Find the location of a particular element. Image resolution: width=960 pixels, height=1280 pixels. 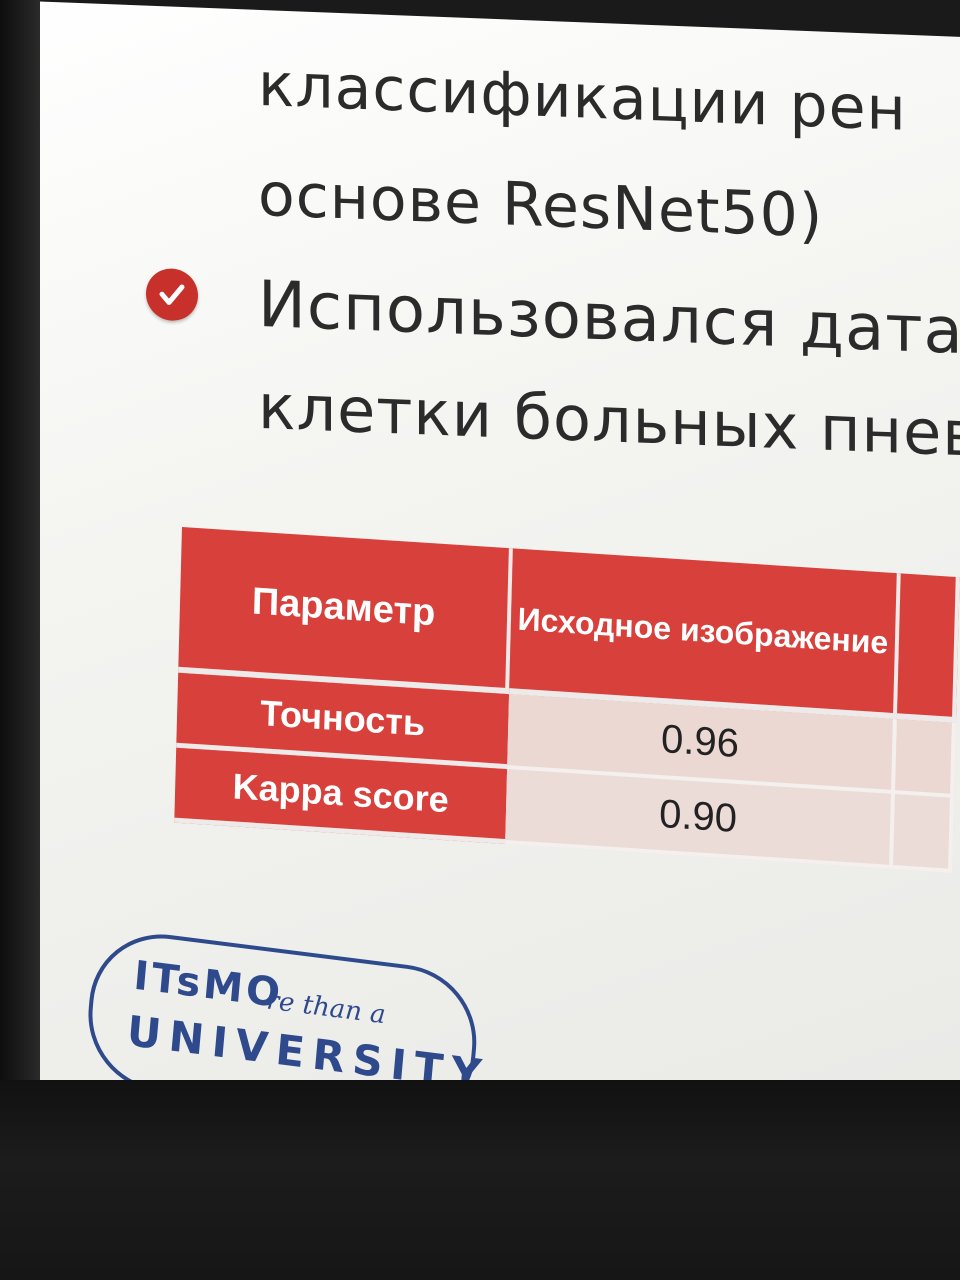

slide-line-1: классификации рен is located at coordinates (582, 97).